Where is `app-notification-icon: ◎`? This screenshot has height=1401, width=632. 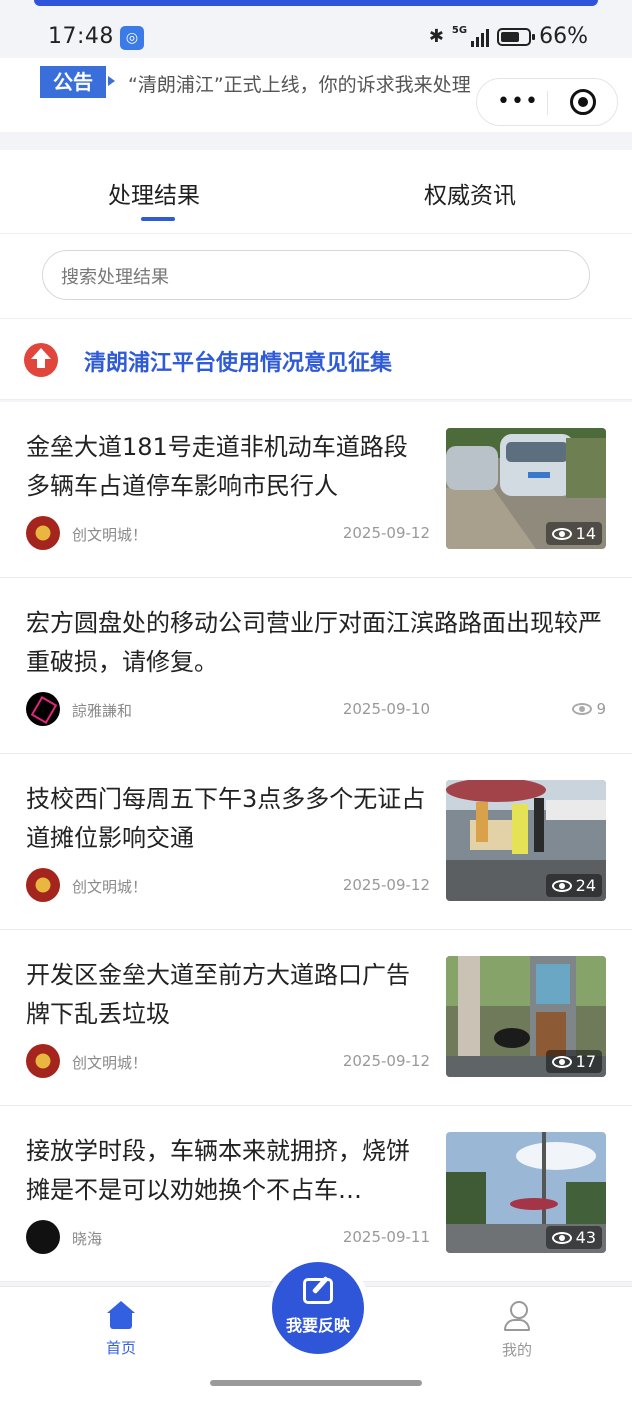
app-notification-icon: ◎ is located at coordinates (132, 38).